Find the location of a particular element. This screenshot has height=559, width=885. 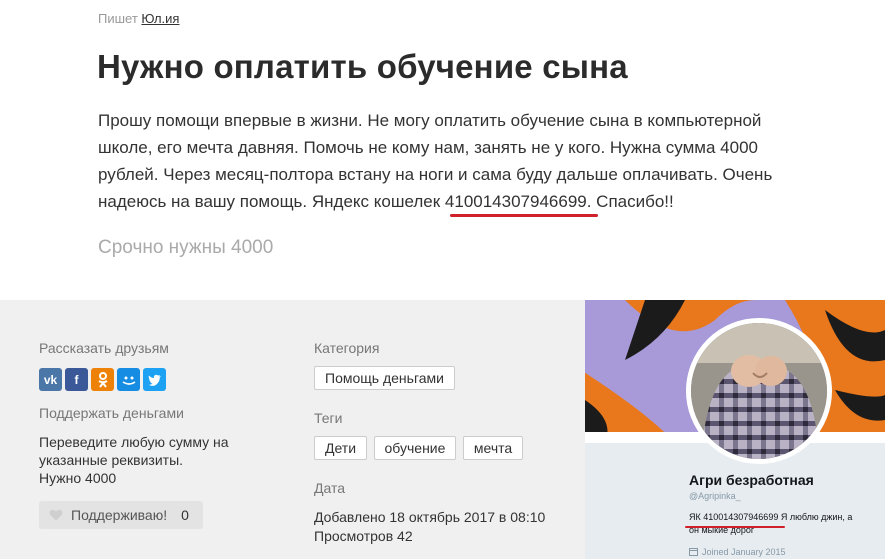

date-added: Добавлено 18 октябрь 2017 в 08:10 is located at coordinates (430, 517).